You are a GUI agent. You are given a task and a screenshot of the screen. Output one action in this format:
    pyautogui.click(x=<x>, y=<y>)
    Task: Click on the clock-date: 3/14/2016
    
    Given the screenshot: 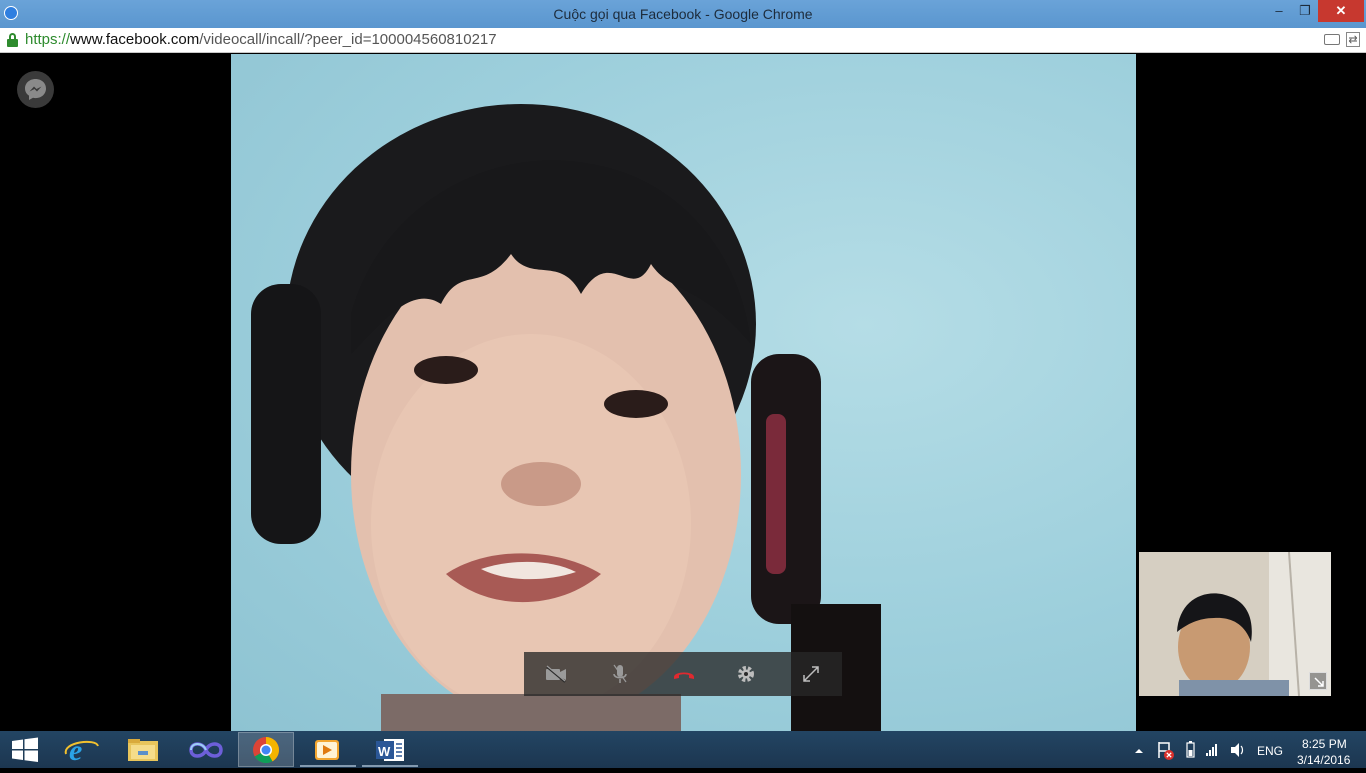 What is the action you would take?
    pyautogui.click(x=1323, y=760)
    